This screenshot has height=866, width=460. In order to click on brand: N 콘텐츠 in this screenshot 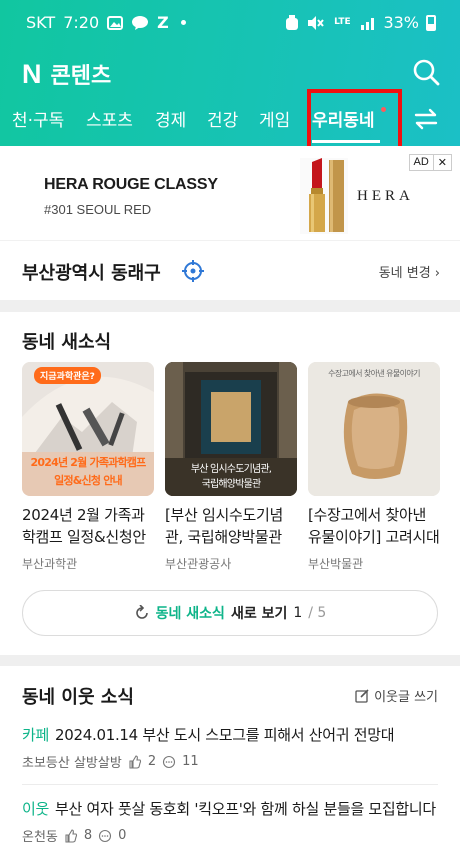, I will do `click(66, 74)`.